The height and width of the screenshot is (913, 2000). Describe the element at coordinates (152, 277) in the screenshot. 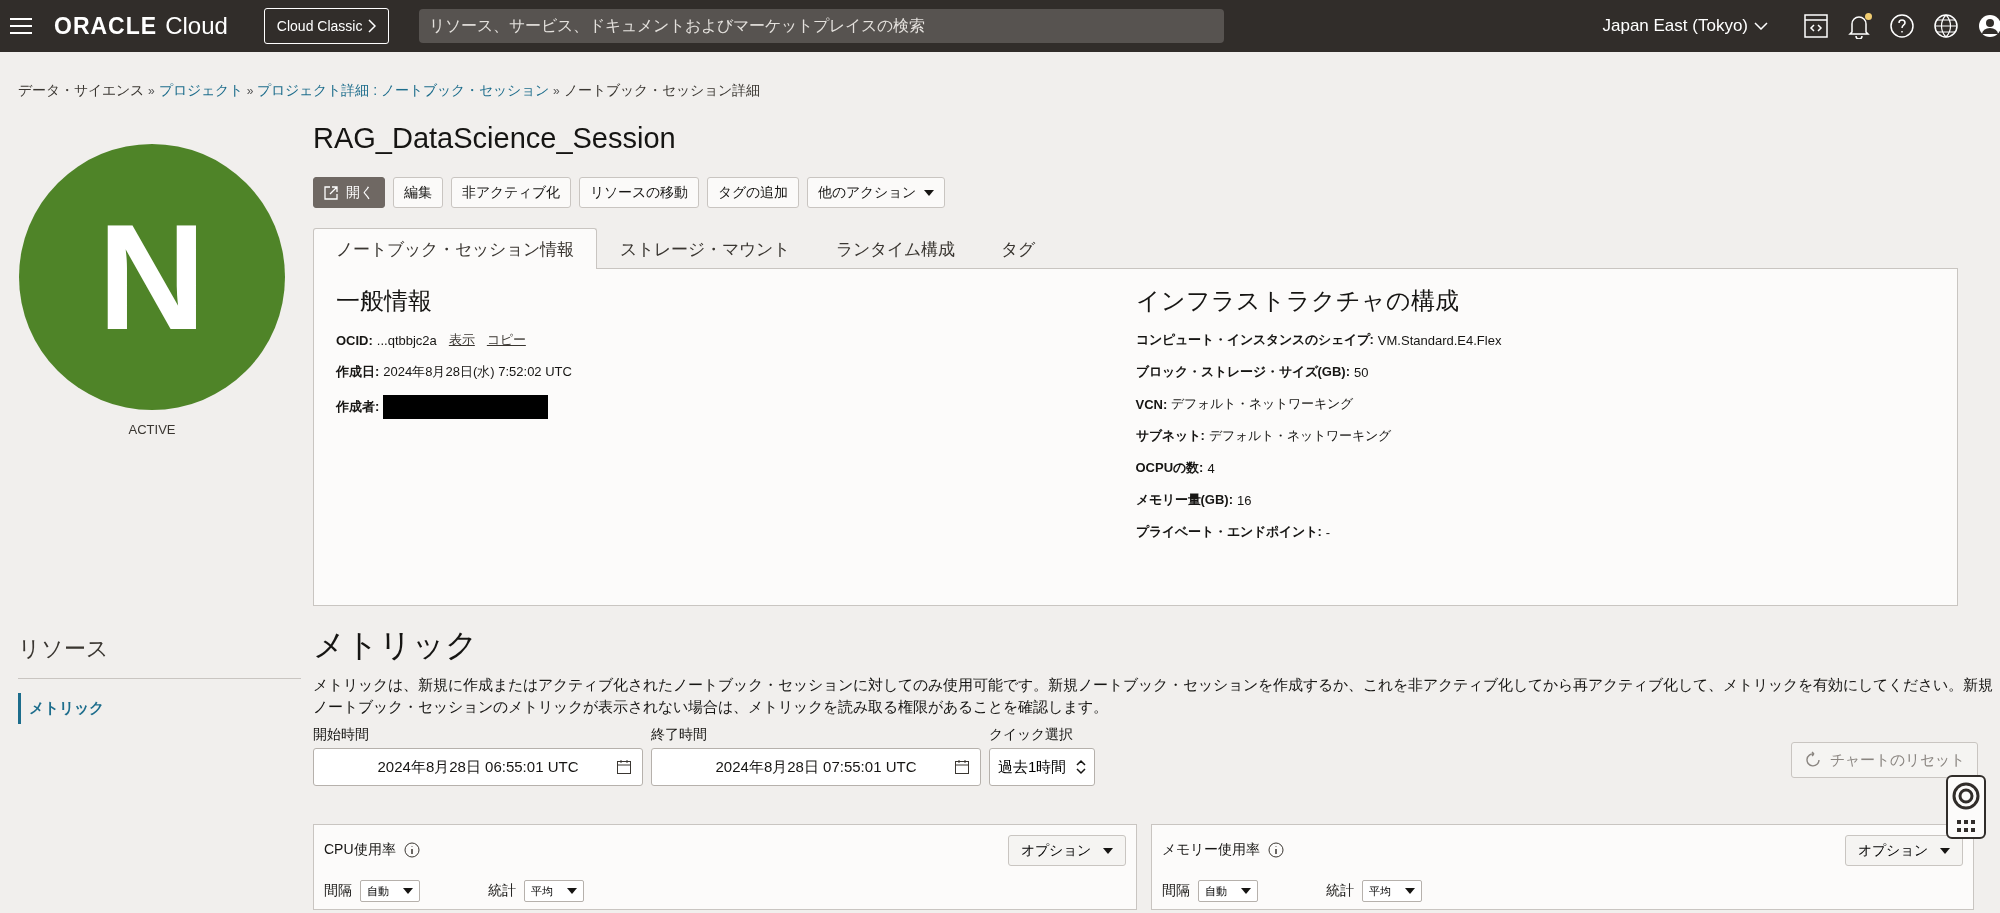

I see `resource-avatar: N` at that location.